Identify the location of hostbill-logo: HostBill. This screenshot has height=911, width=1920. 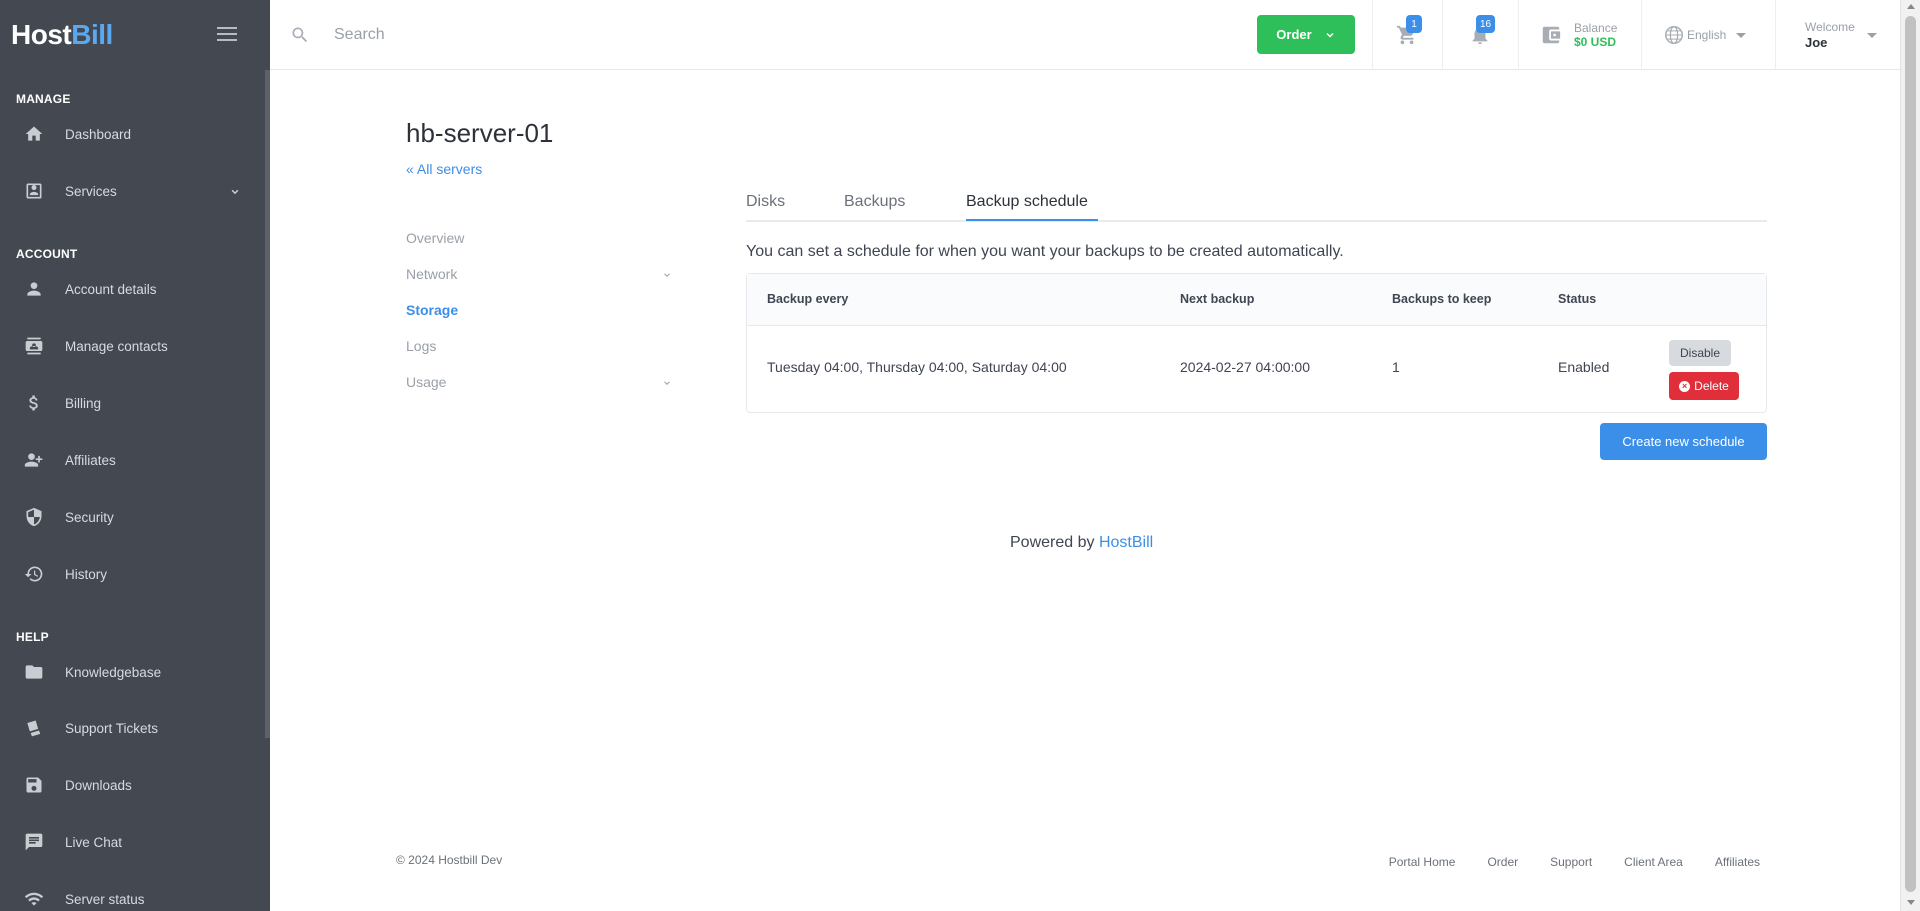
(62, 35).